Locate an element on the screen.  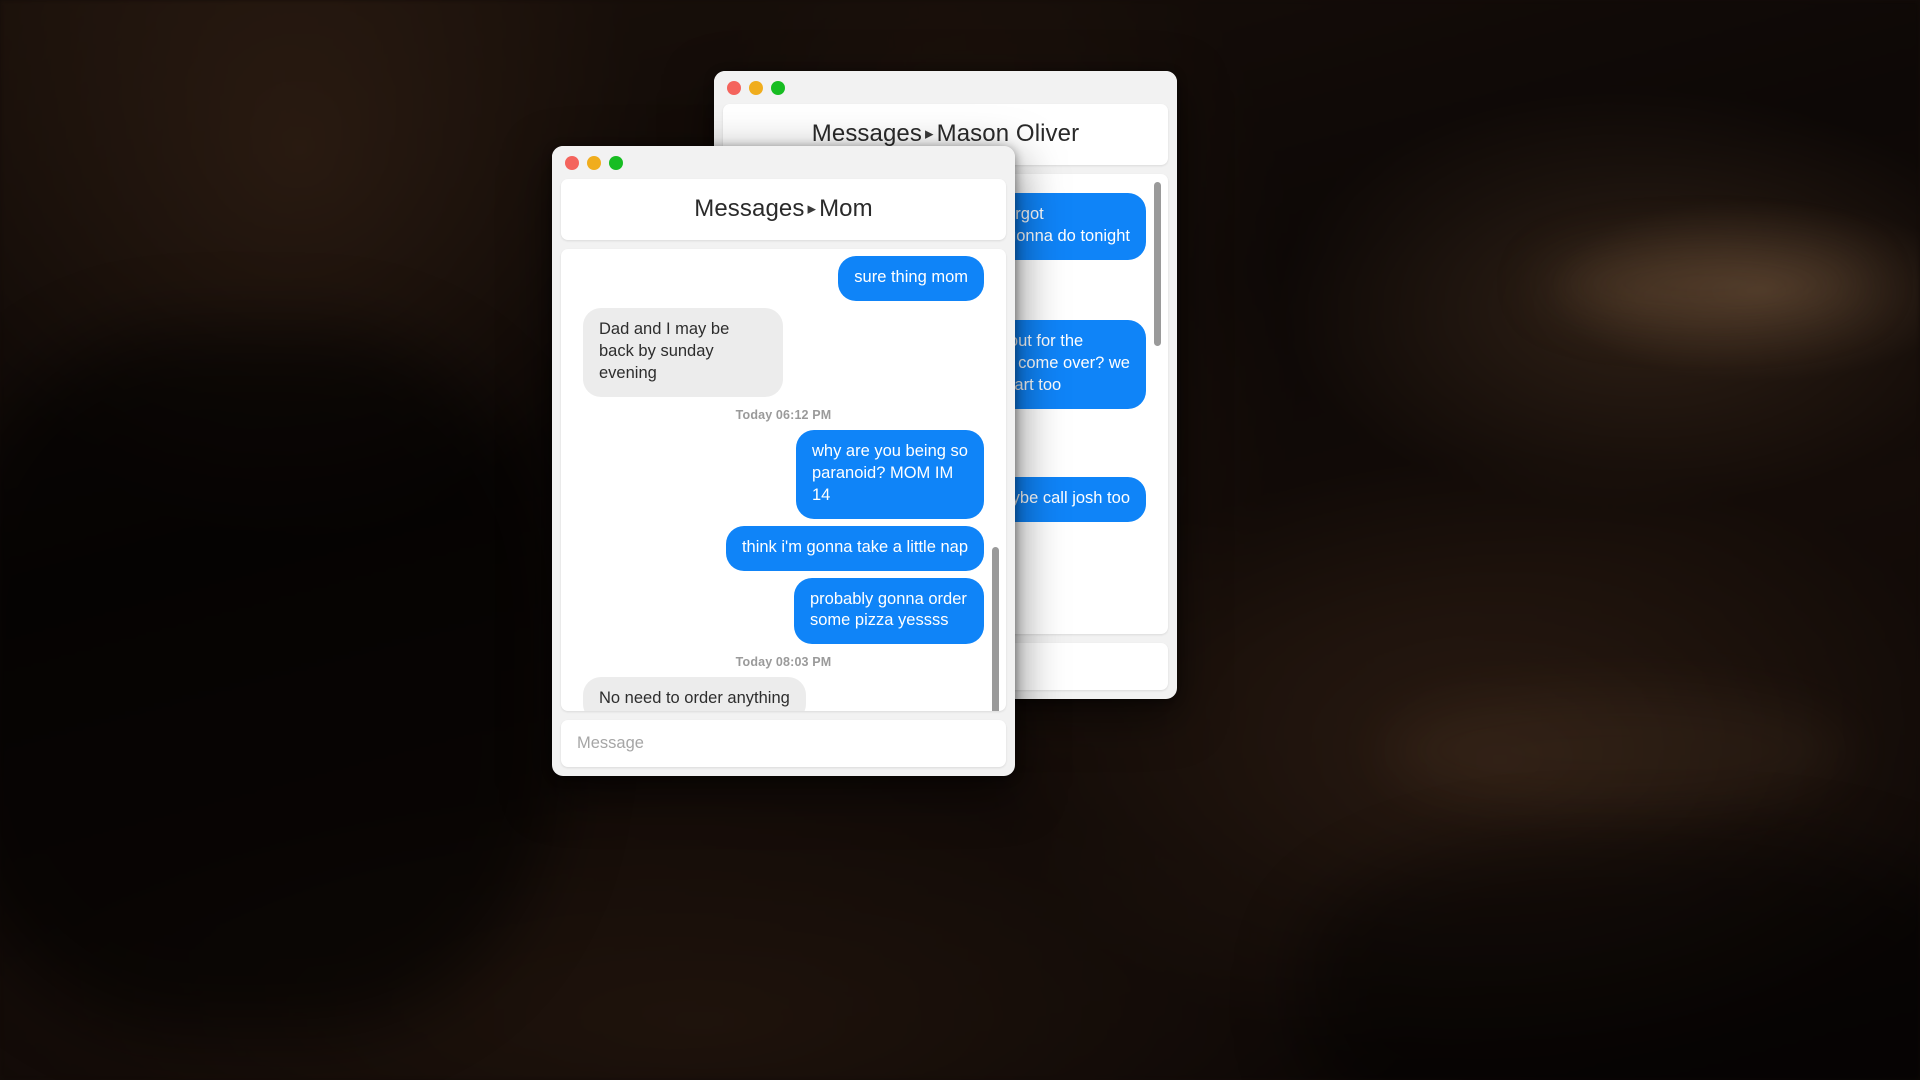
message-timestamp: Today 08:03 PM is located at coordinates (783, 662).